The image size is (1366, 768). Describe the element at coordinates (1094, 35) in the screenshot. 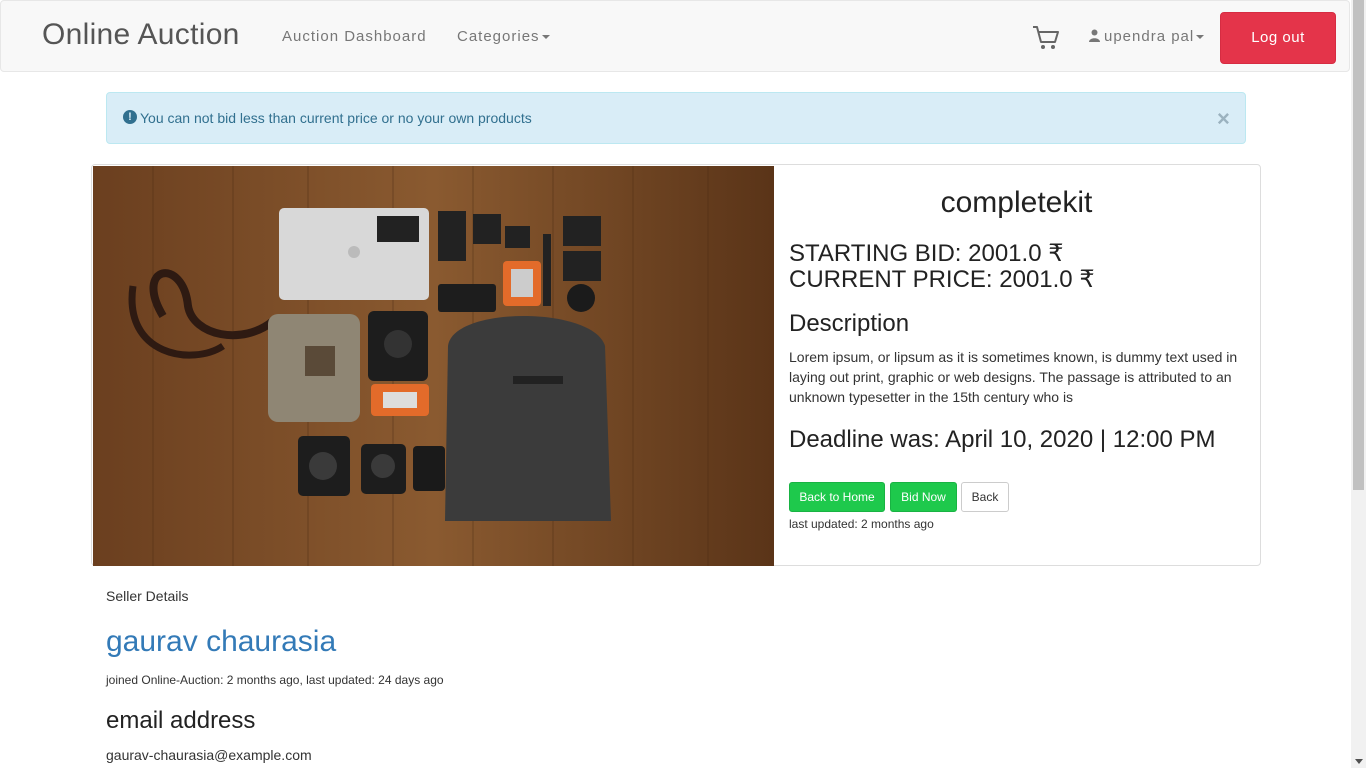

I see `user-icon` at that location.